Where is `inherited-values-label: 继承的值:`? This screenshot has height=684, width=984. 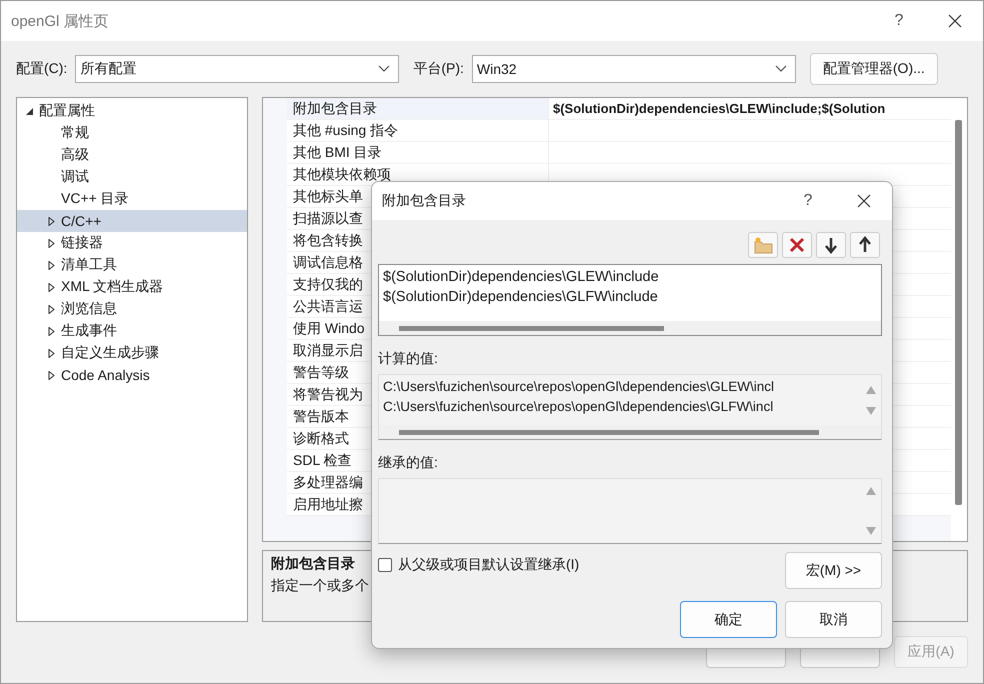 inherited-values-label: 继承的值: is located at coordinates (408, 463).